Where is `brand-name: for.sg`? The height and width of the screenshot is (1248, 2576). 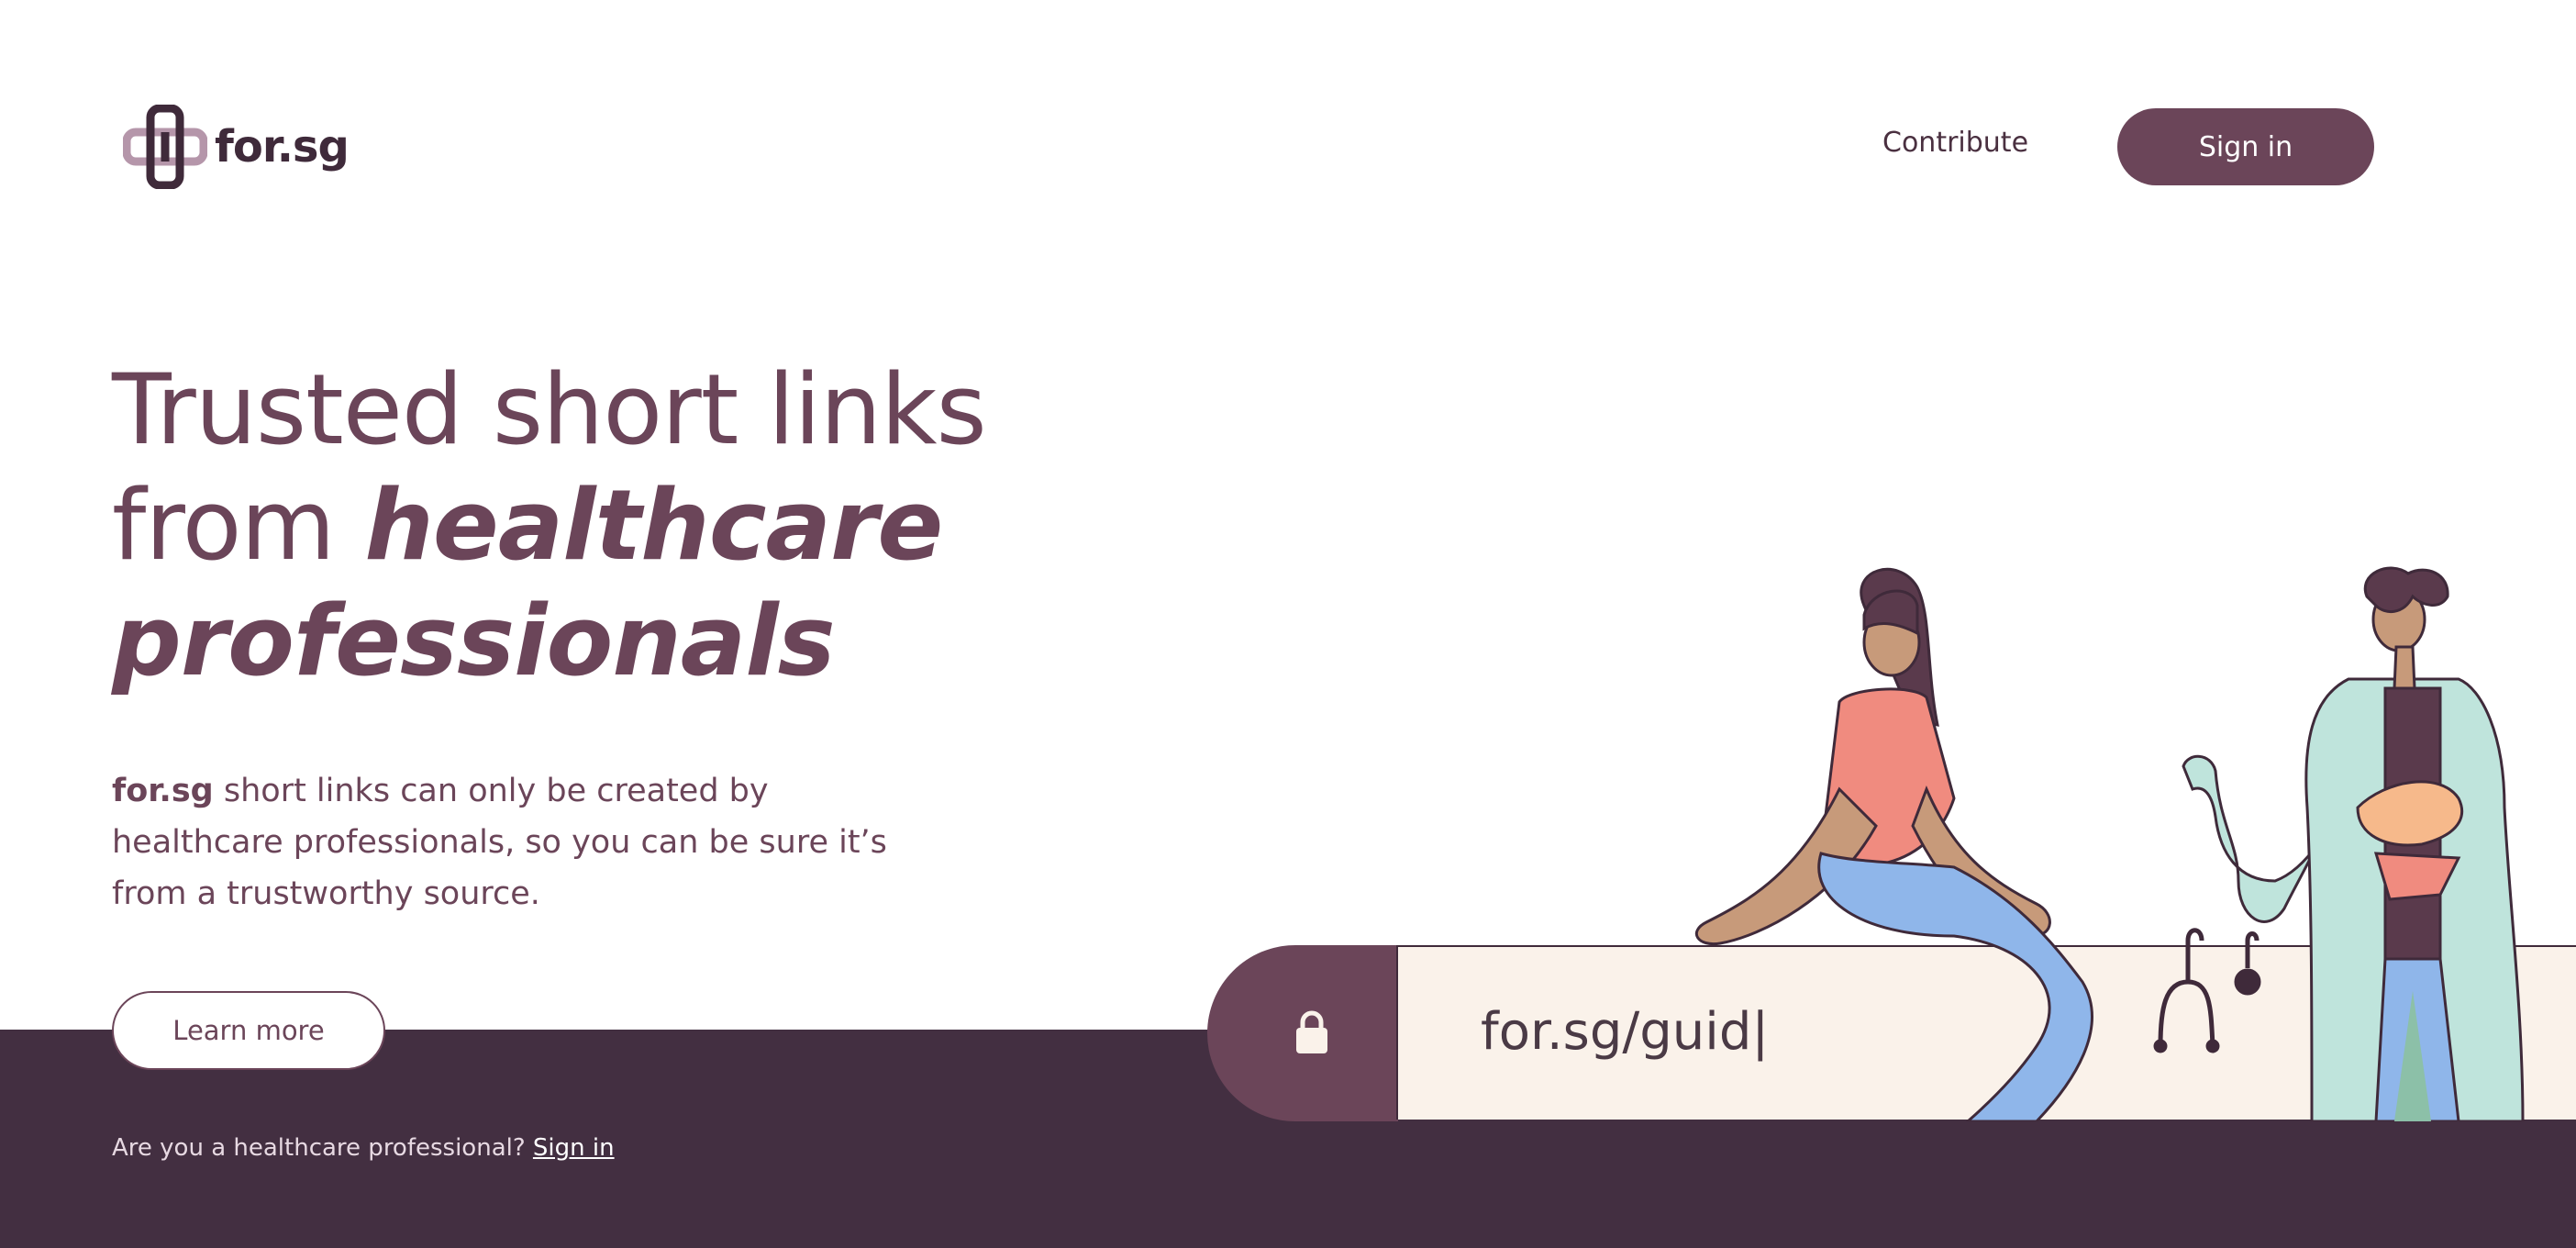 brand-name: for.sg is located at coordinates (282, 147).